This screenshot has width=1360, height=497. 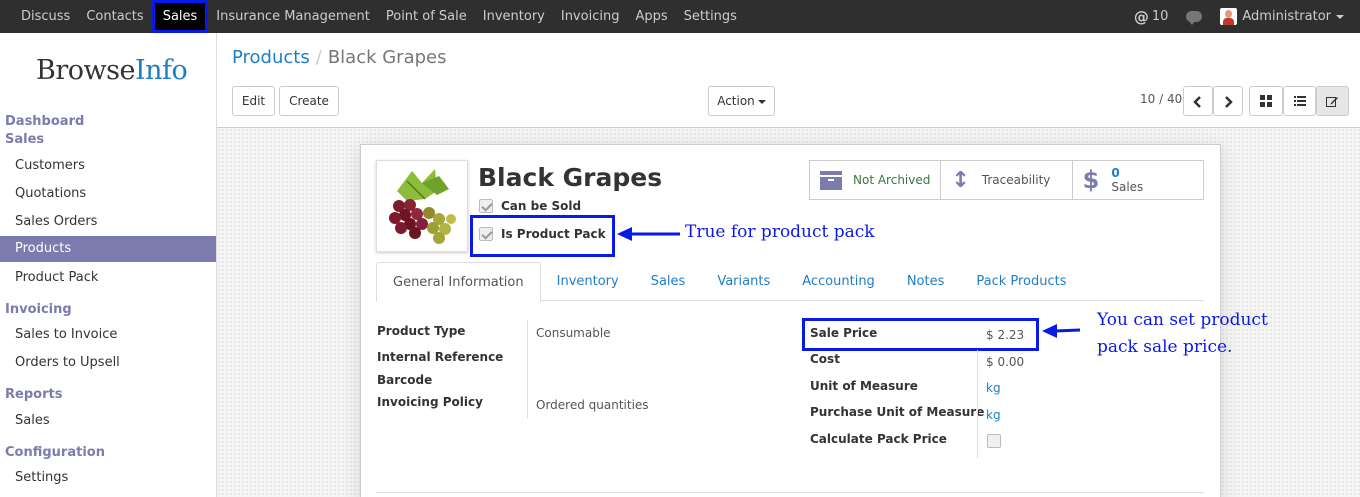 I want to click on form-view-button, so click(x=1332, y=101).